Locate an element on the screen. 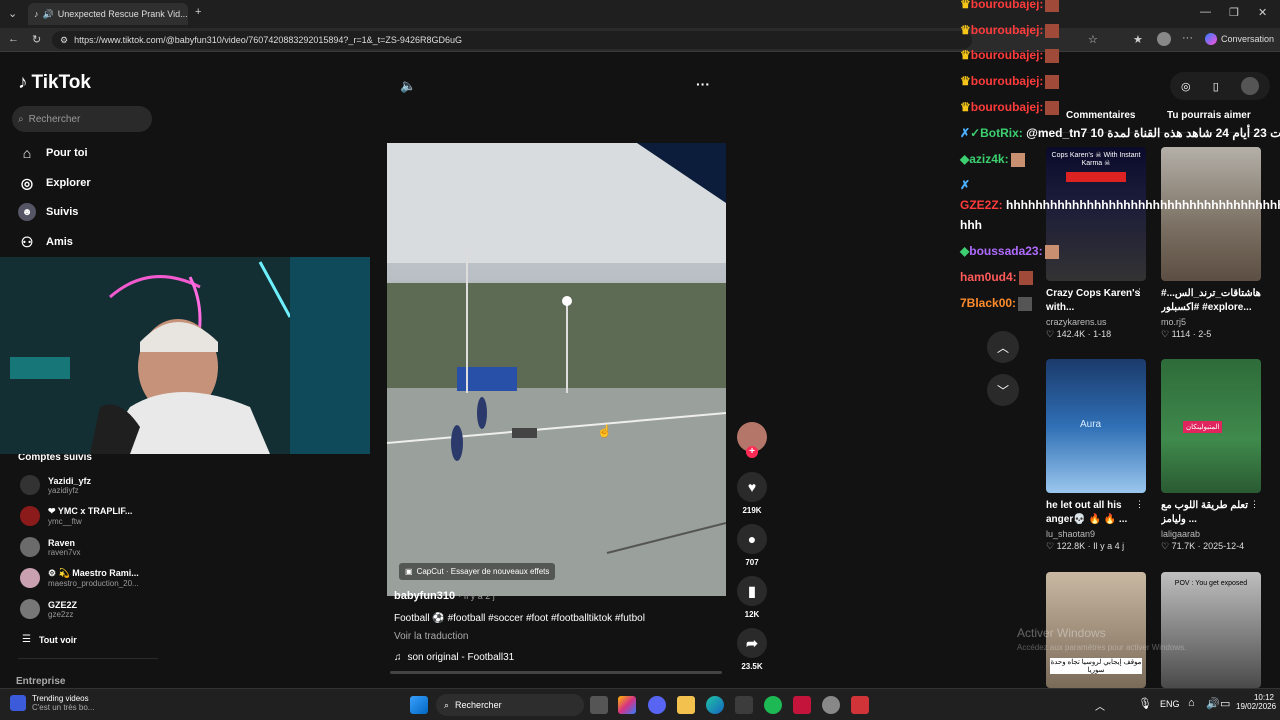  back-icon: ← is located at coordinates (13, 39).